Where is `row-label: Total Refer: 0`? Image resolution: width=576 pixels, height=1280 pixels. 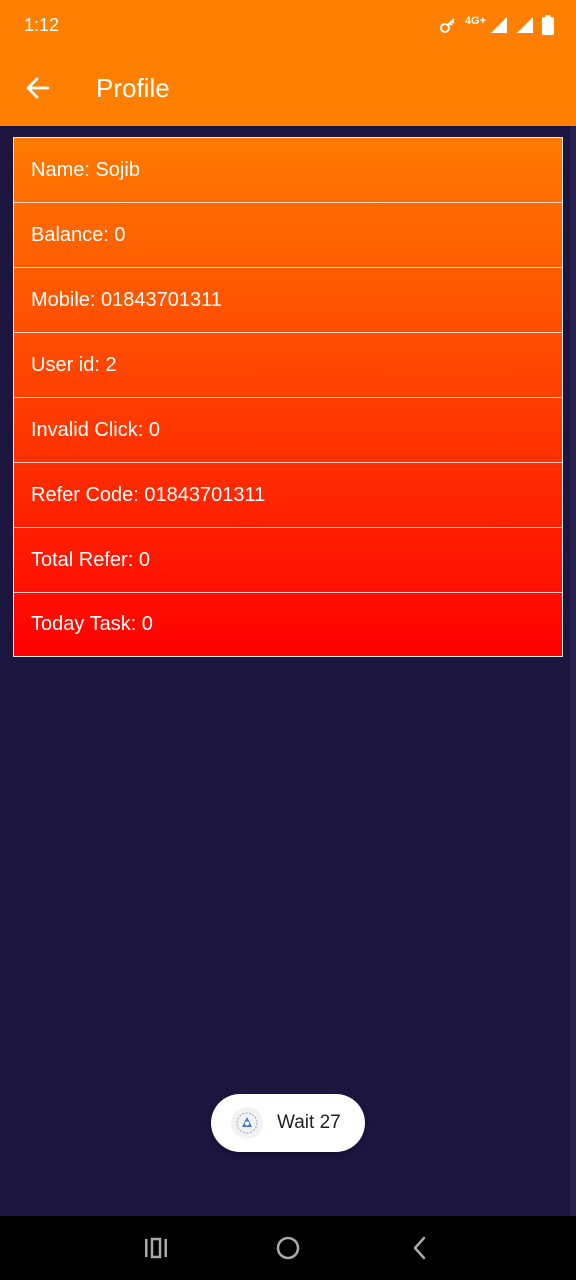
row-label: Total Refer: 0 is located at coordinates (90, 559).